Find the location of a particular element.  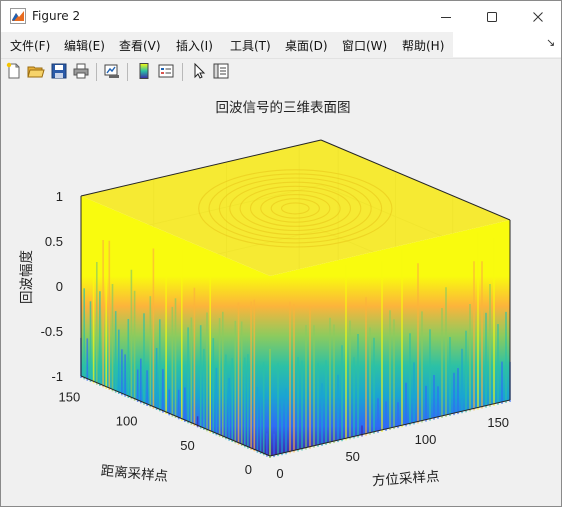

y-tick-label: 50 is located at coordinates (187, 445).